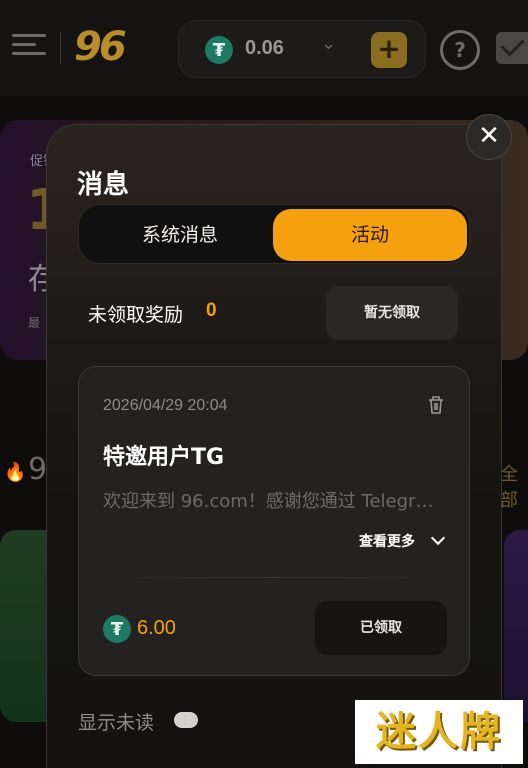  I want to click on show-unread-toggle, so click(186, 720).